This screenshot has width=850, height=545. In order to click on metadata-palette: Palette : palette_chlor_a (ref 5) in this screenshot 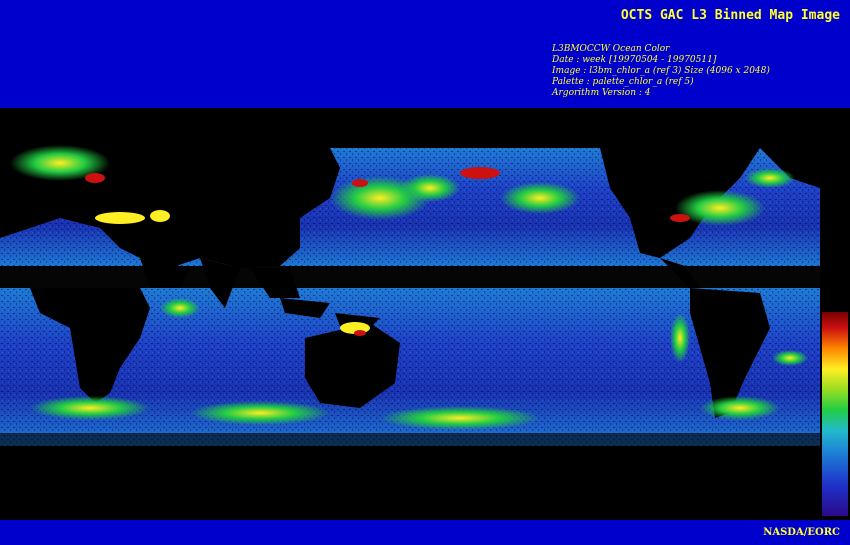, I will do `click(623, 82)`.